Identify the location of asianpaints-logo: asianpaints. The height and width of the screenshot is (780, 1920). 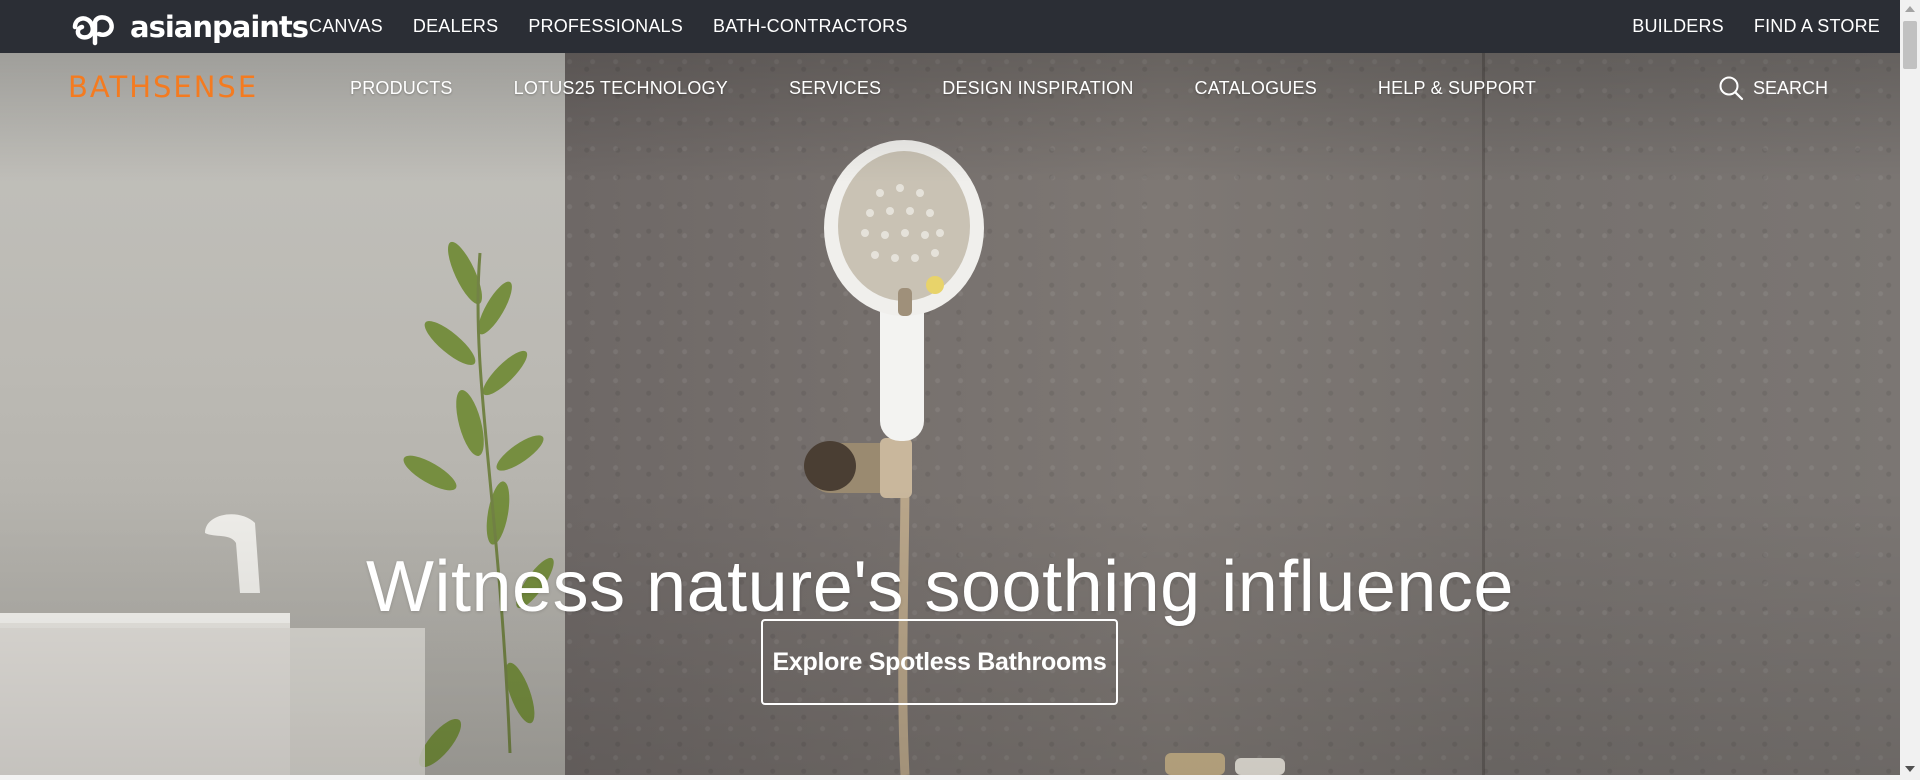
(188, 27).